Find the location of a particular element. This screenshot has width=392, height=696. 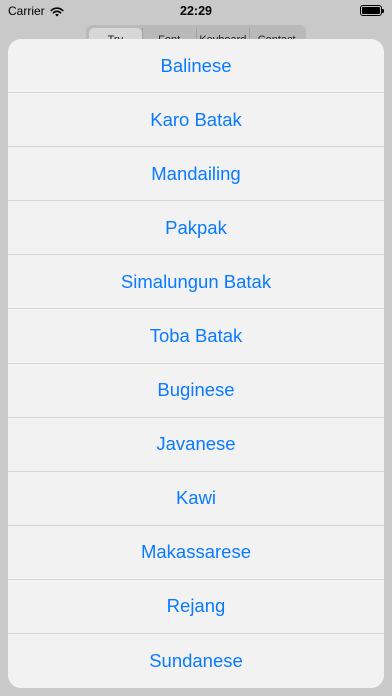

option-mandailing: Mandailing is located at coordinates (196, 174).